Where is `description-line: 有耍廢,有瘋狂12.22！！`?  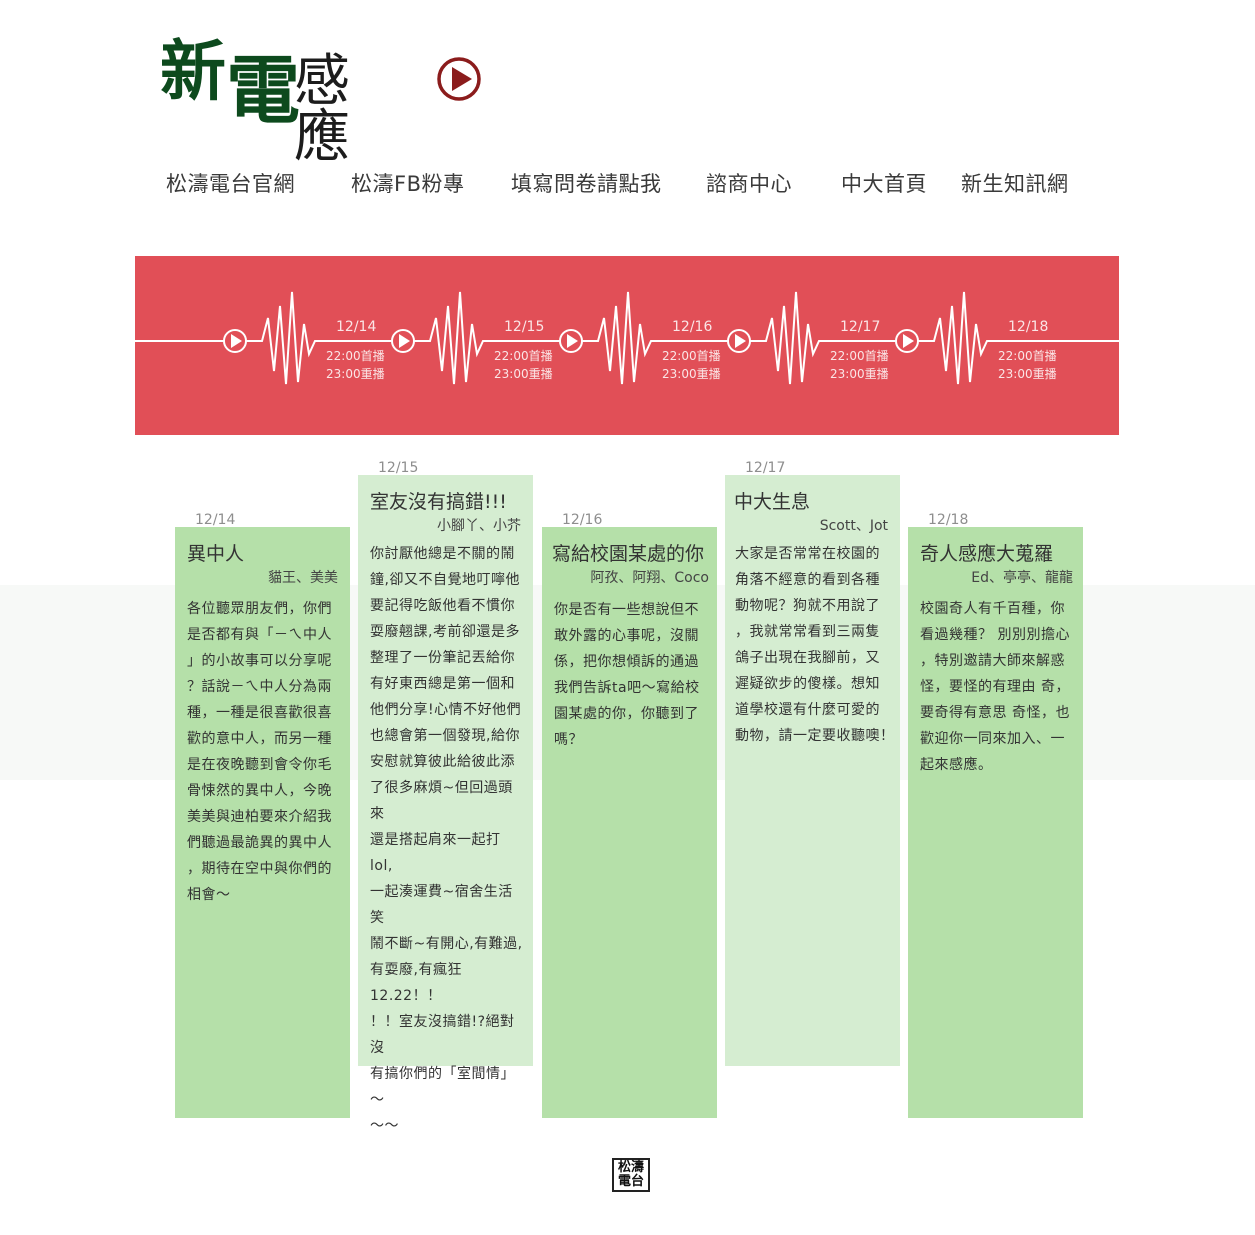
description-line: 有耍廢,有瘋狂12.22！！ is located at coordinates (416, 983).